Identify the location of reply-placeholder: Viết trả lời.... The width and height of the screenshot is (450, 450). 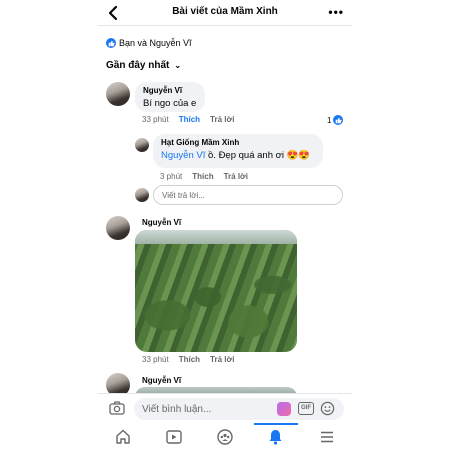
(183, 195).